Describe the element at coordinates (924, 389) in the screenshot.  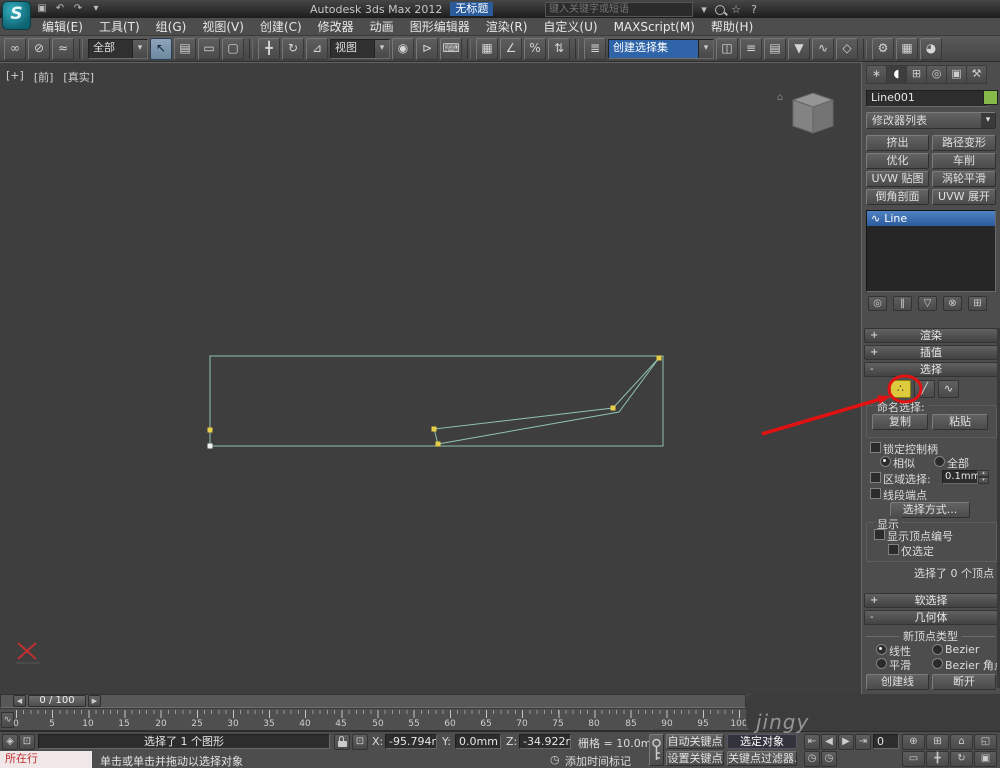
I see `segment-subobject-icon: ╱` at that location.